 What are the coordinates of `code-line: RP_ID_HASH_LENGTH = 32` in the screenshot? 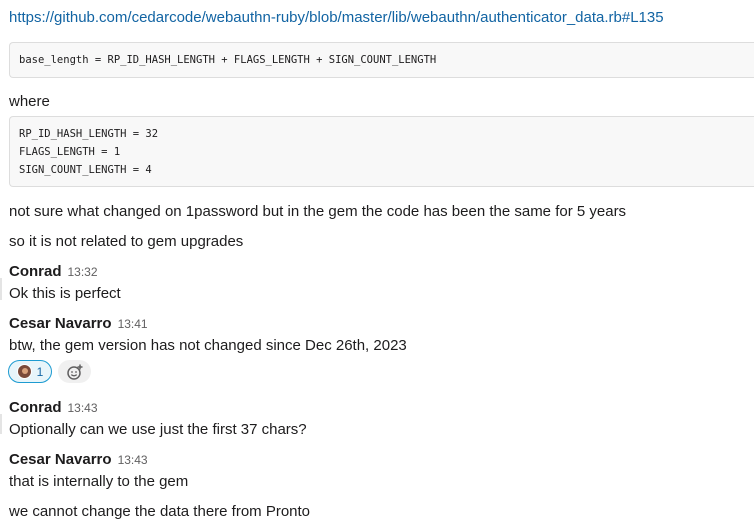 It's located at (89, 134).